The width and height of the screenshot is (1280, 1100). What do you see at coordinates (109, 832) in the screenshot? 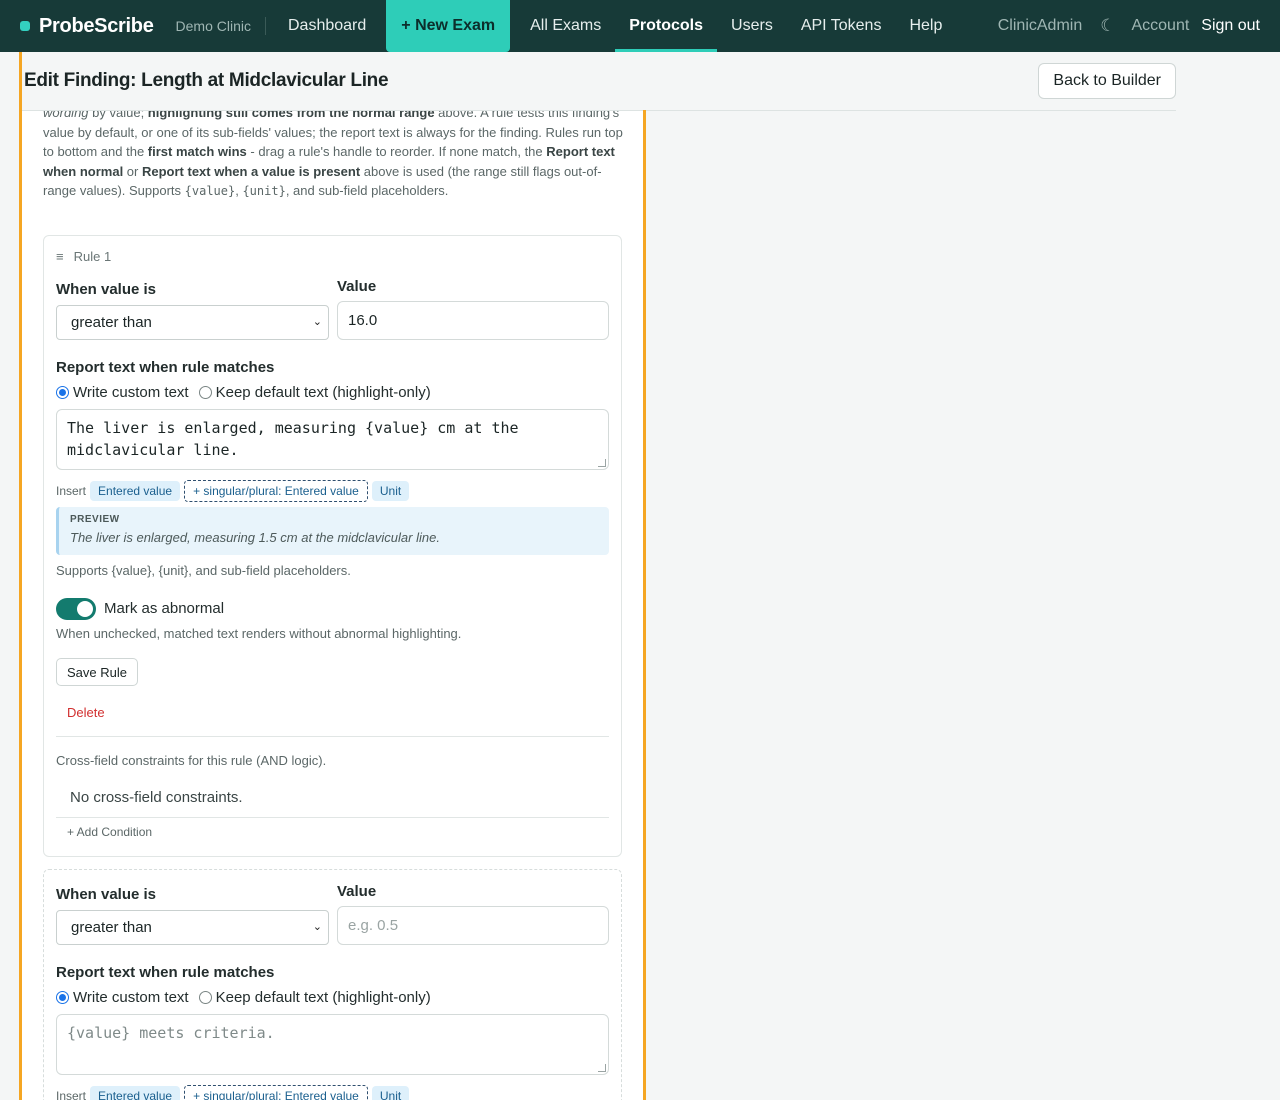
I see `add-condition-button: + Add Condition` at bounding box center [109, 832].